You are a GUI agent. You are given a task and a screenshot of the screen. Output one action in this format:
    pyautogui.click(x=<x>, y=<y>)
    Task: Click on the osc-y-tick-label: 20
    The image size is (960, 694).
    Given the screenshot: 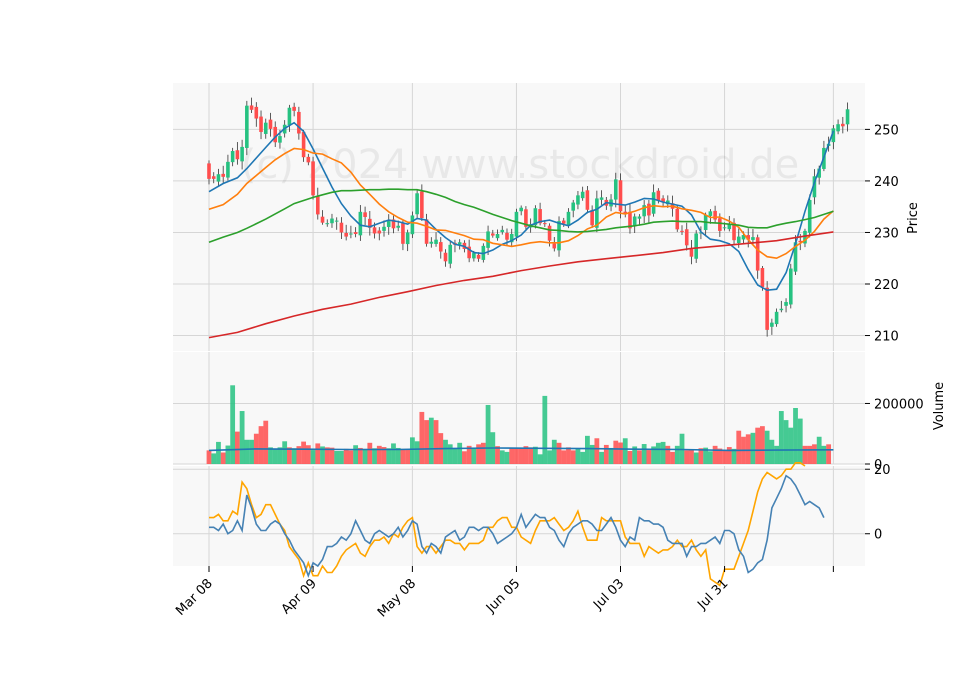 What is the action you would take?
    pyautogui.click(x=882, y=470)
    